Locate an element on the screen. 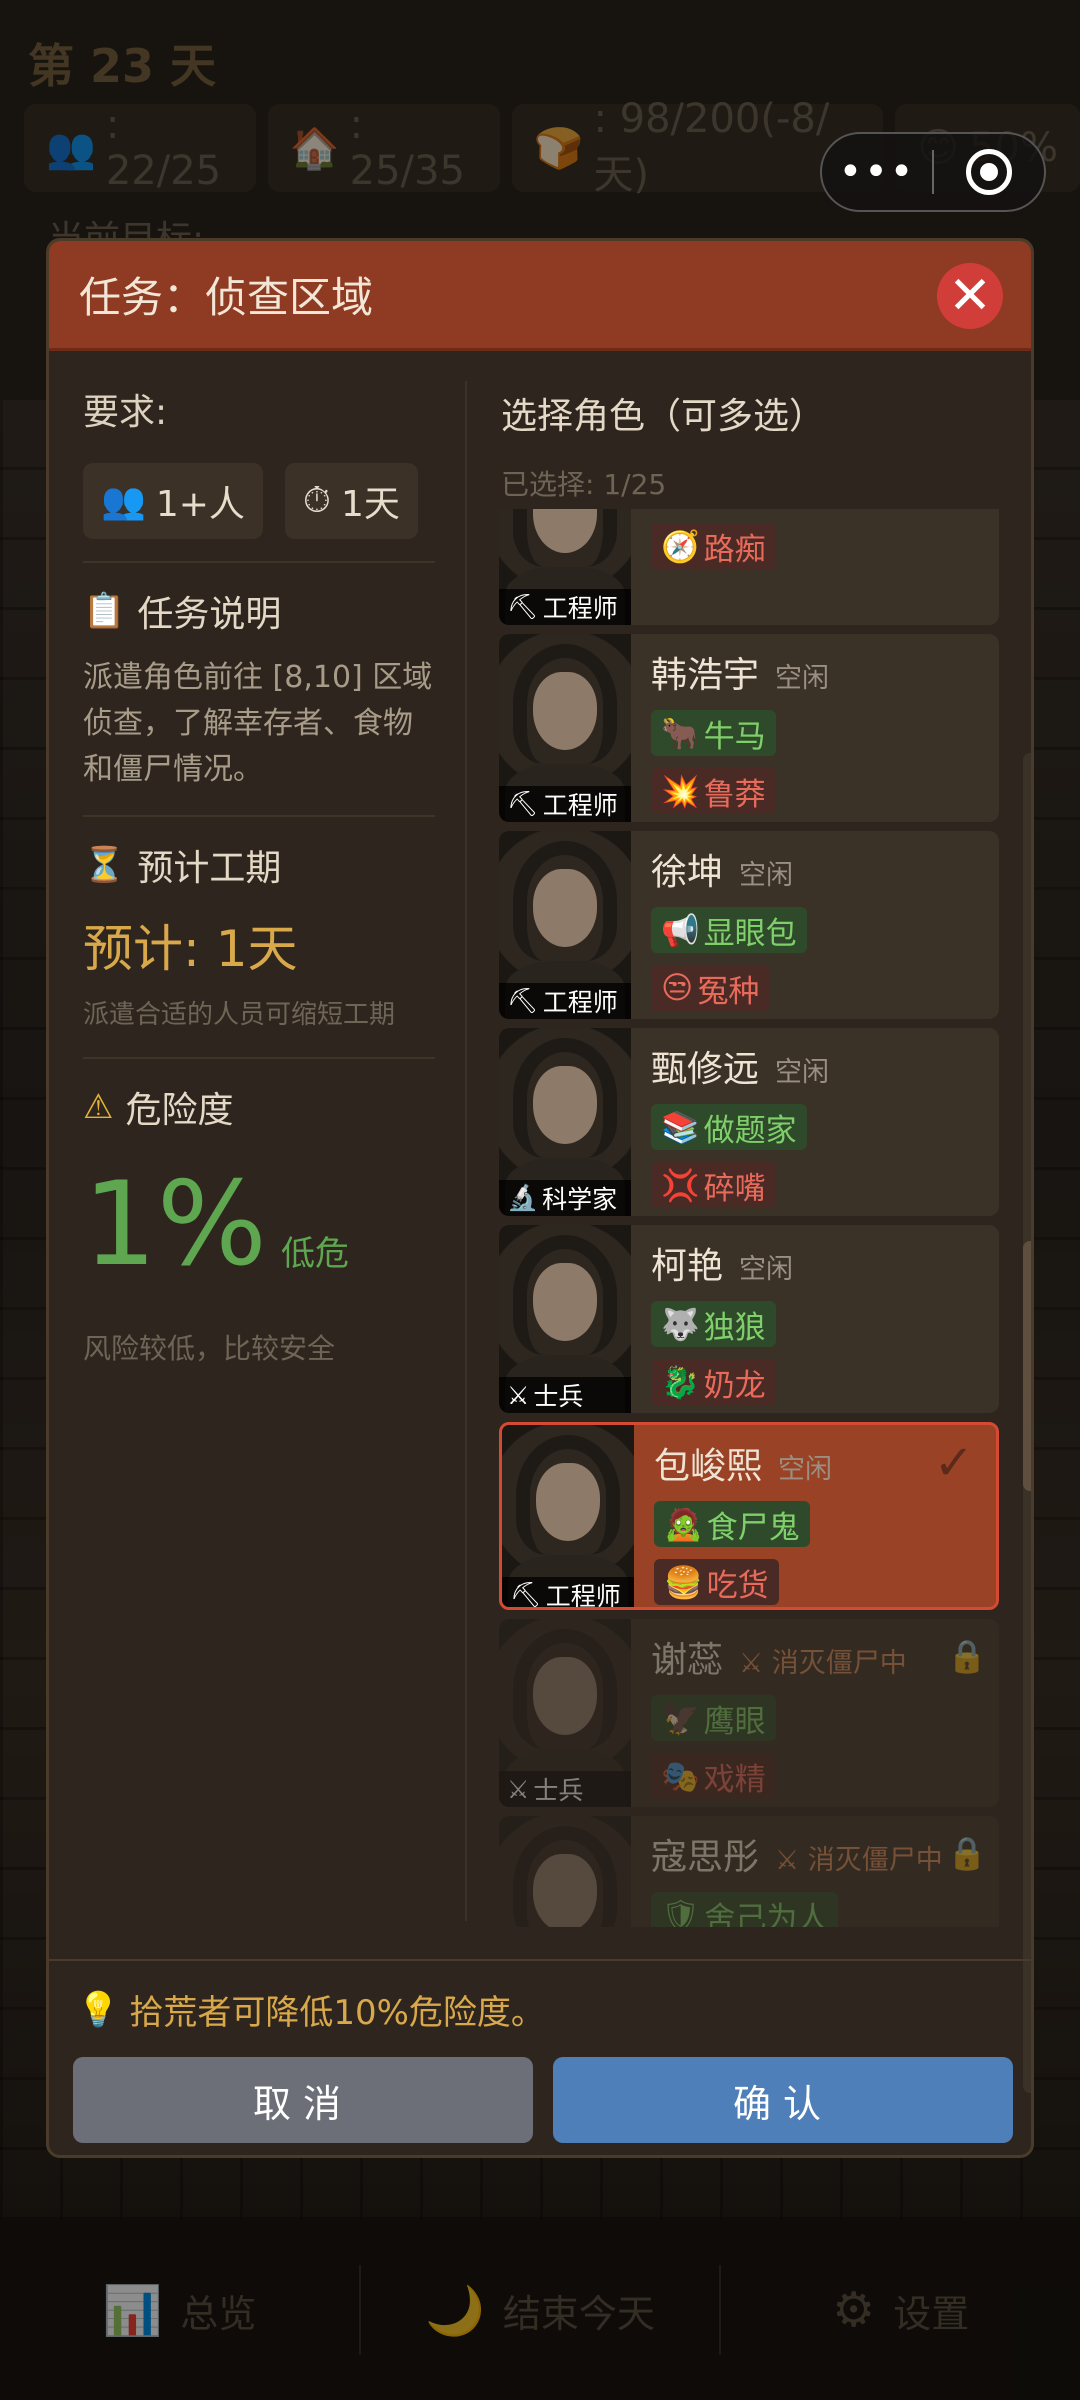 This screenshot has height=2400, width=1080. clipboard-icon: 📋 is located at coordinates (104, 611).